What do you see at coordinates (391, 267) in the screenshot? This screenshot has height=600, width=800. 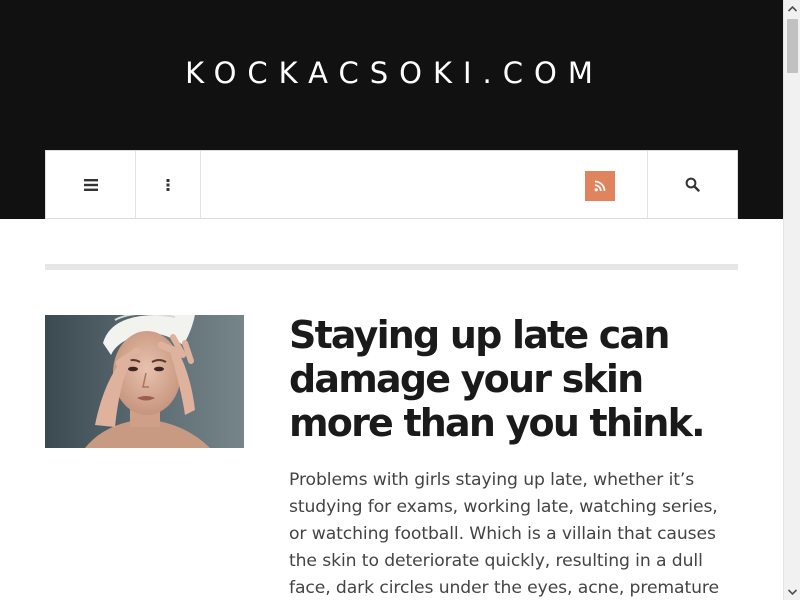 I see `section-divider` at bounding box center [391, 267].